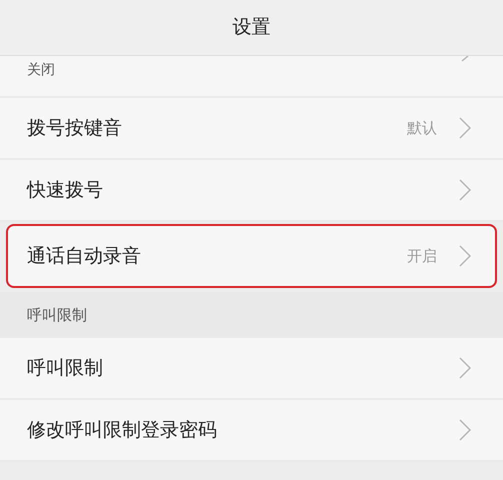 The height and width of the screenshot is (480, 503). I want to click on settings-row: 关闭, so click(251, 77).